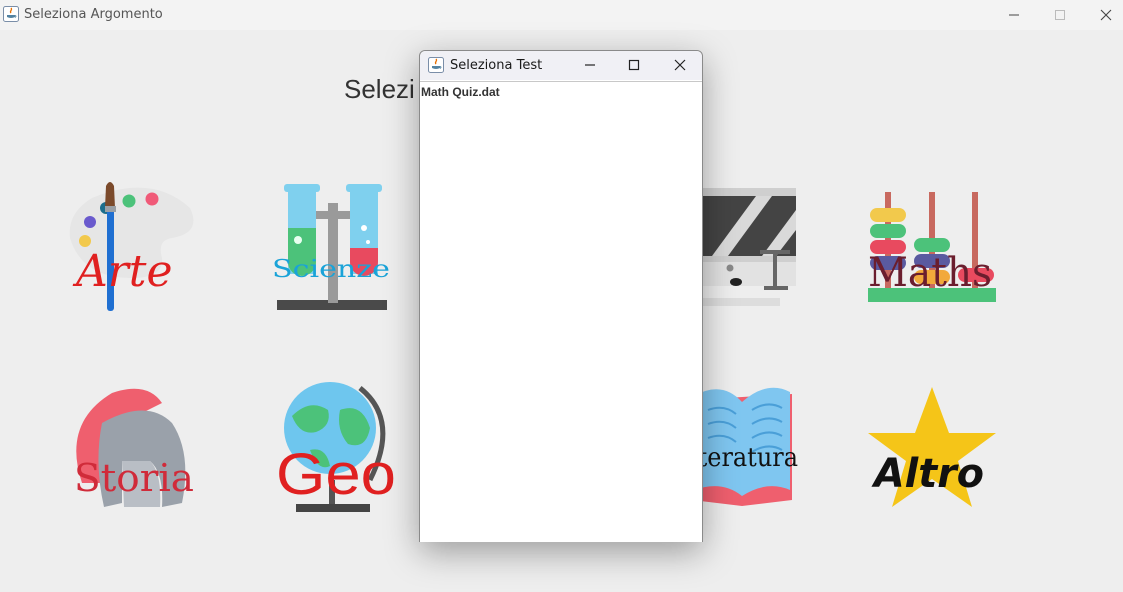 The width and height of the screenshot is (1123, 592). What do you see at coordinates (132, 453) in the screenshot?
I see `topic-storia: Storia` at bounding box center [132, 453].